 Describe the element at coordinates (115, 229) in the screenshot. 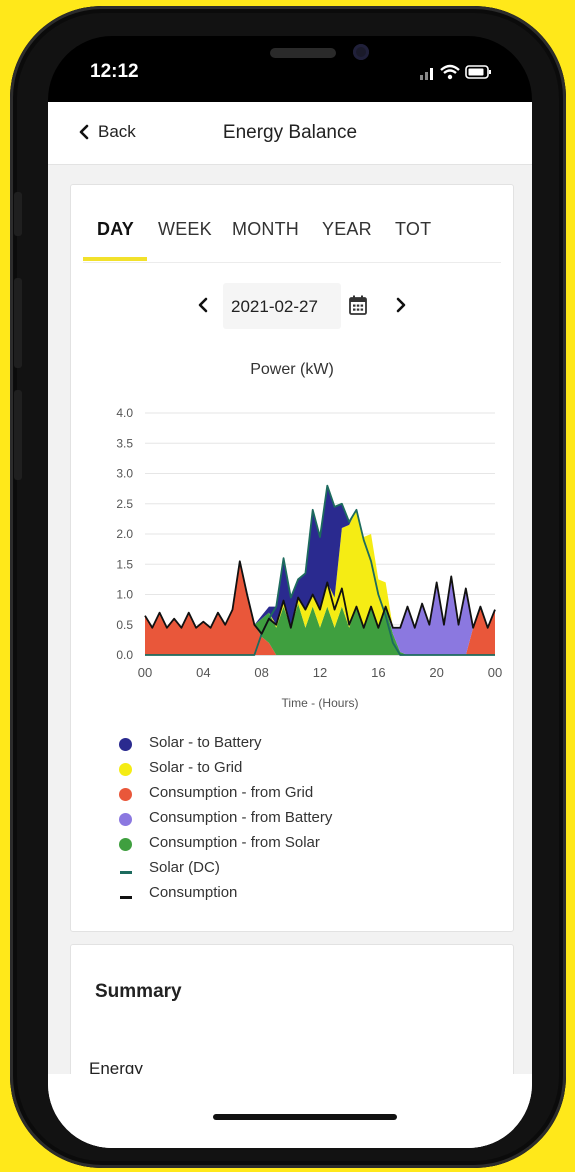

I see `tab-day: DAY` at that location.